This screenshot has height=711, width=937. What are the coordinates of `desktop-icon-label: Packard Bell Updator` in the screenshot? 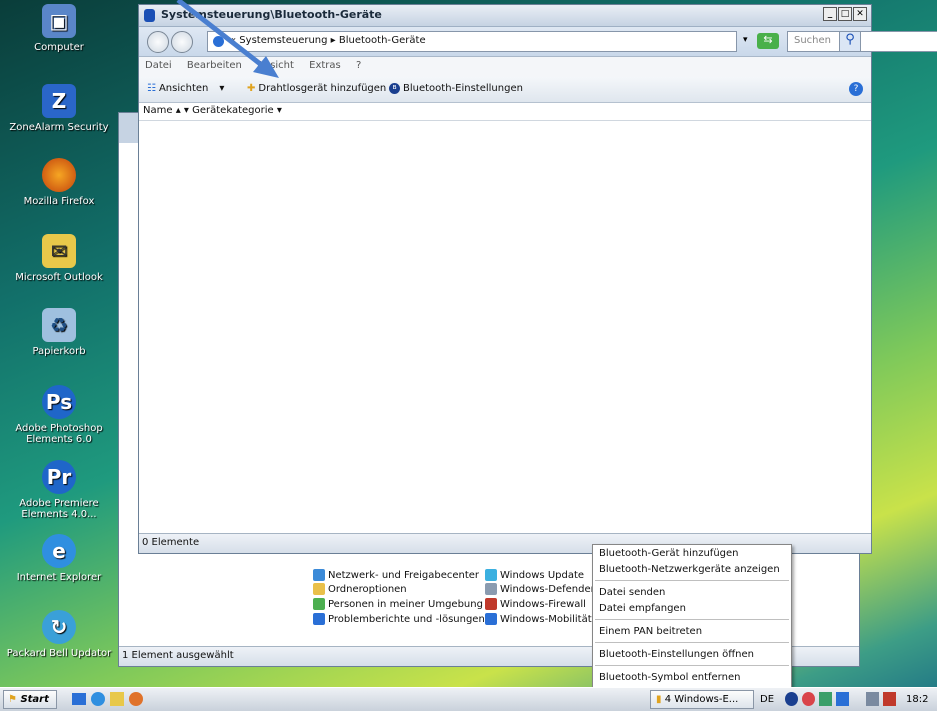 It's located at (59, 653).